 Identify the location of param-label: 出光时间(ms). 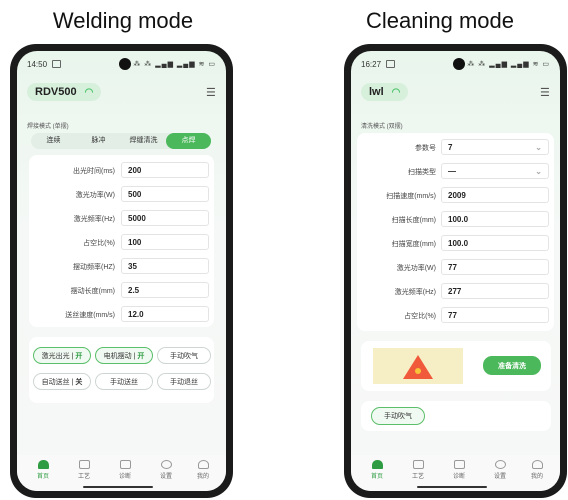
(94, 171).